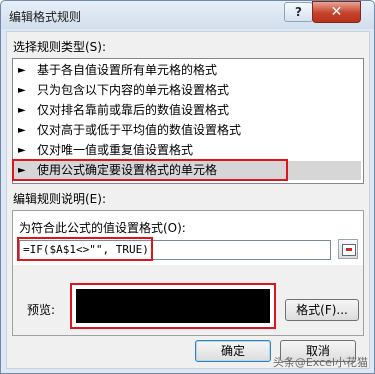 Image resolution: width=375 pixels, height=374 pixels. What do you see at coordinates (133, 90) in the screenshot?
I see `rule-type-item-label: 只为包含以下内容的单元格设置格式` at bounding box center [133, 90].